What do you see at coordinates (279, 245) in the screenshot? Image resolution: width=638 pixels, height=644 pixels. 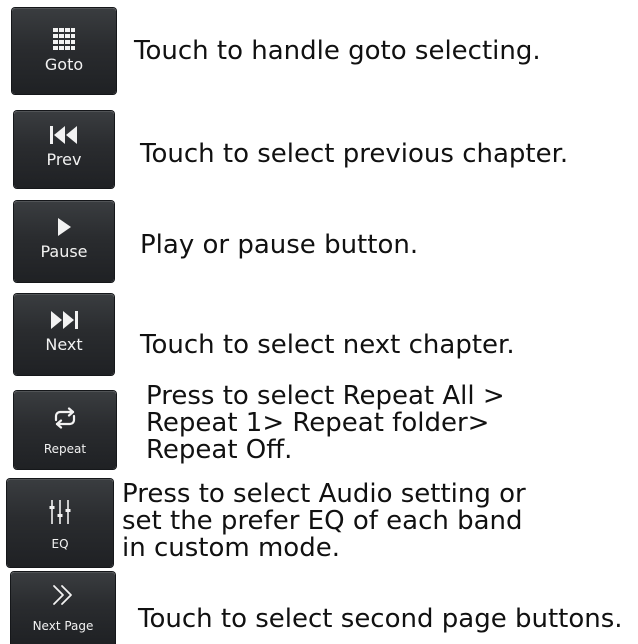 I see `pause-description: Play or pause button.` at bounding box center [279, 245].